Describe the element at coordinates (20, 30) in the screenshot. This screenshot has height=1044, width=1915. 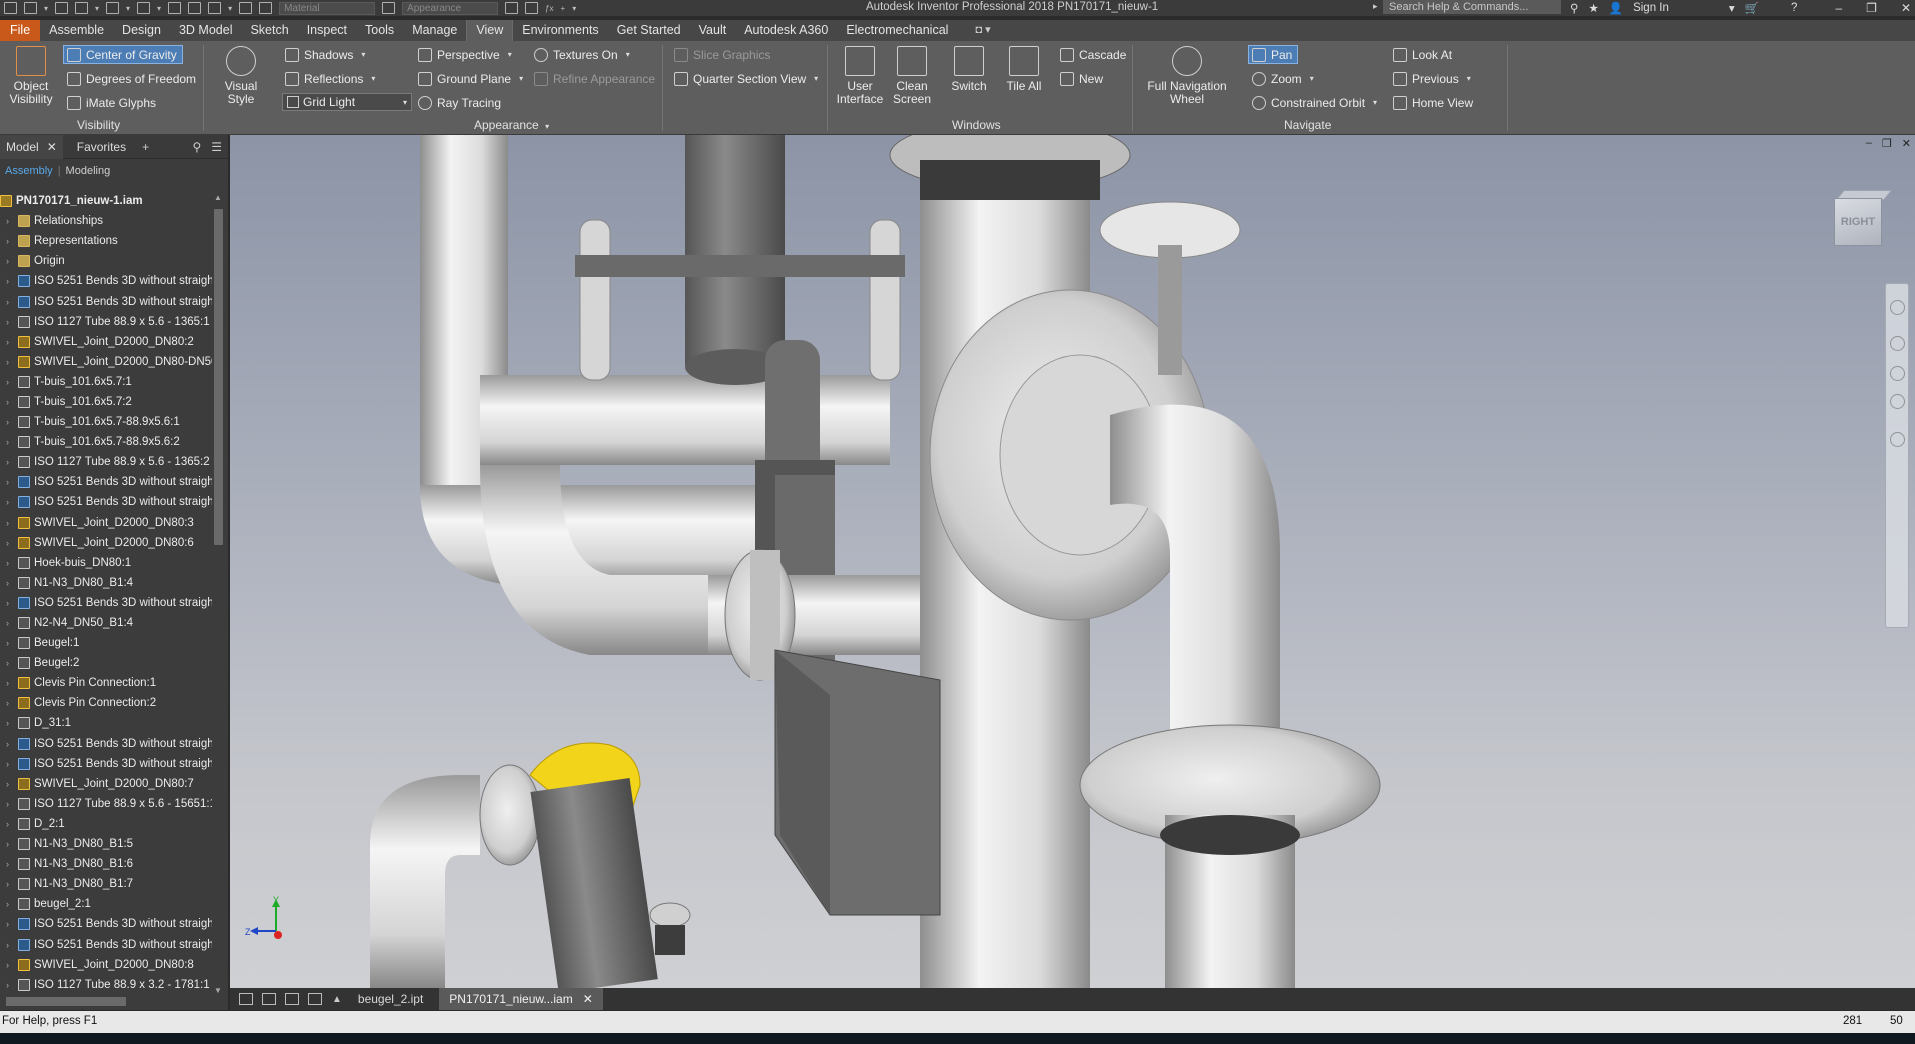
I see `tab-file: File` at that location.